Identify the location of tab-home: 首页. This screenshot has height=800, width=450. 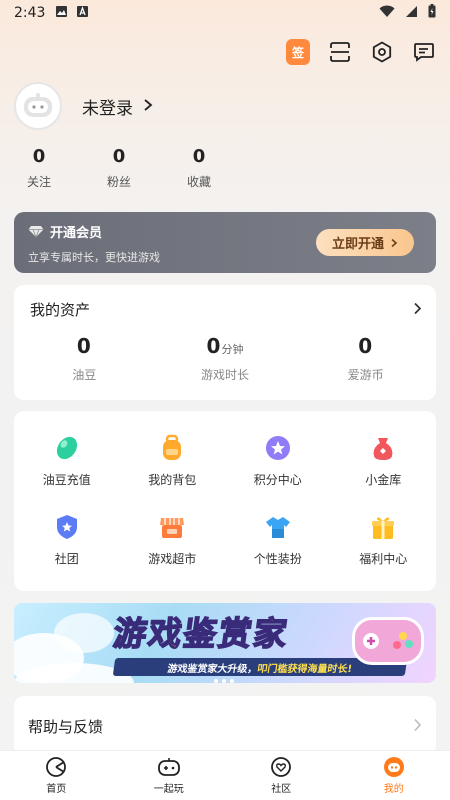
(56, 775).